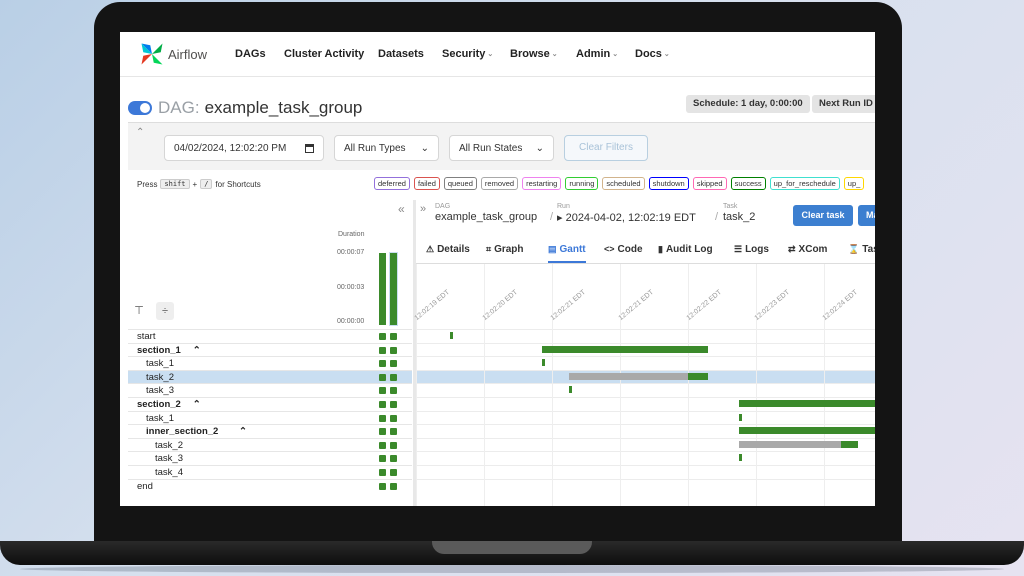  I want to click on breadcrumb-task: task_2, so click(739, 217).